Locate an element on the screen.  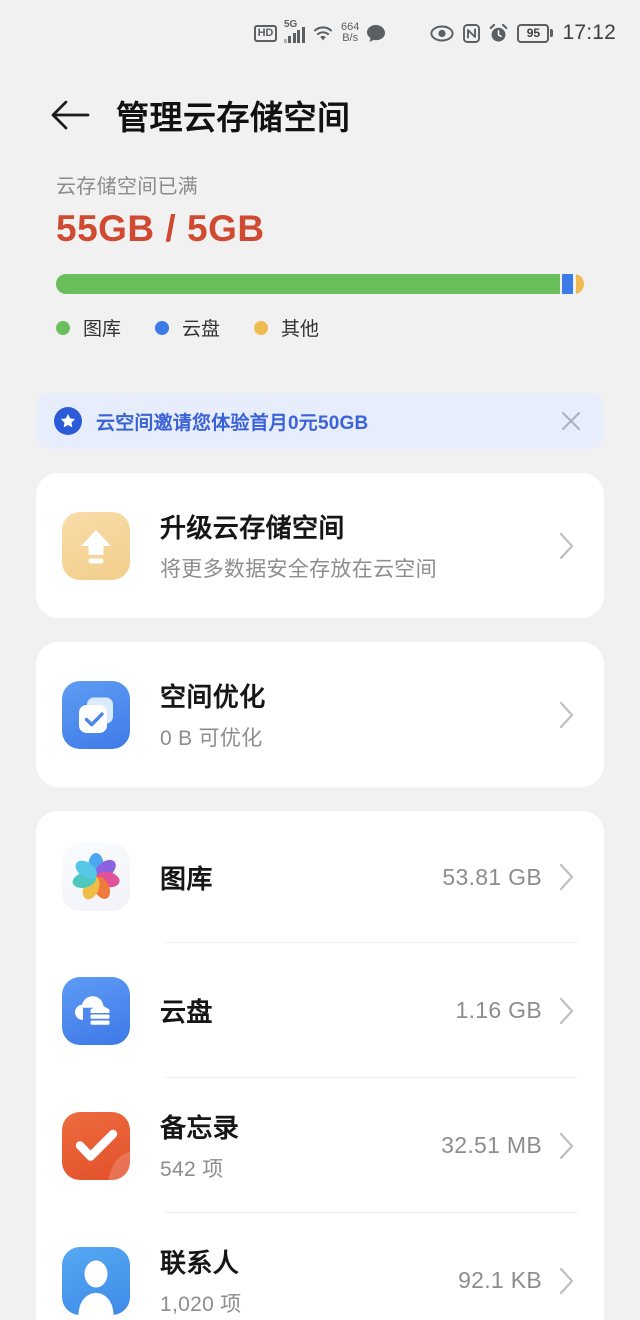
title-bar: 管理云存储空间 is located at coordinates (320, 109).